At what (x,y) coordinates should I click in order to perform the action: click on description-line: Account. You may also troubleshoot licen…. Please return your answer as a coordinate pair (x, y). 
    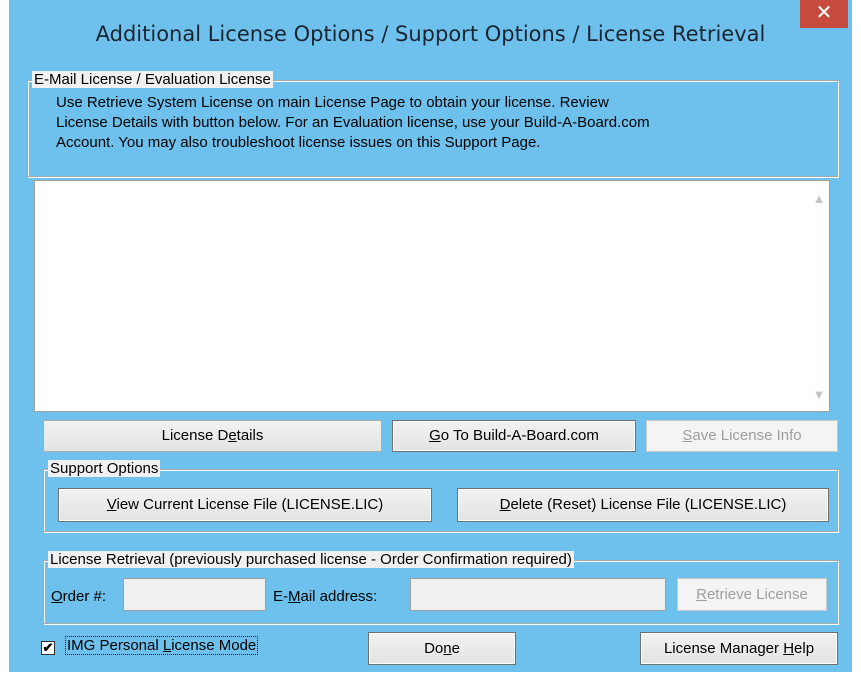
    Looking at the image, I should click on (298, 142).